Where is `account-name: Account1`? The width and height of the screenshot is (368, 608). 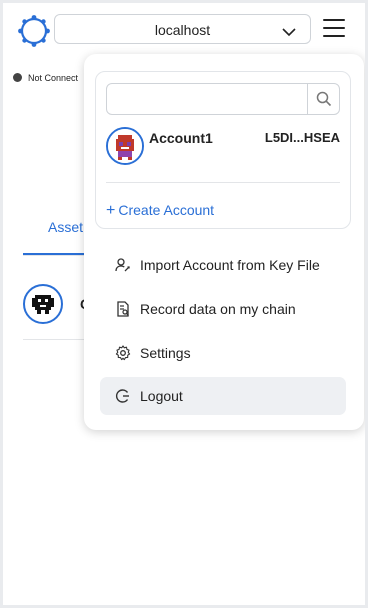
account-name: Account1 is located at coordinates (181, 138).